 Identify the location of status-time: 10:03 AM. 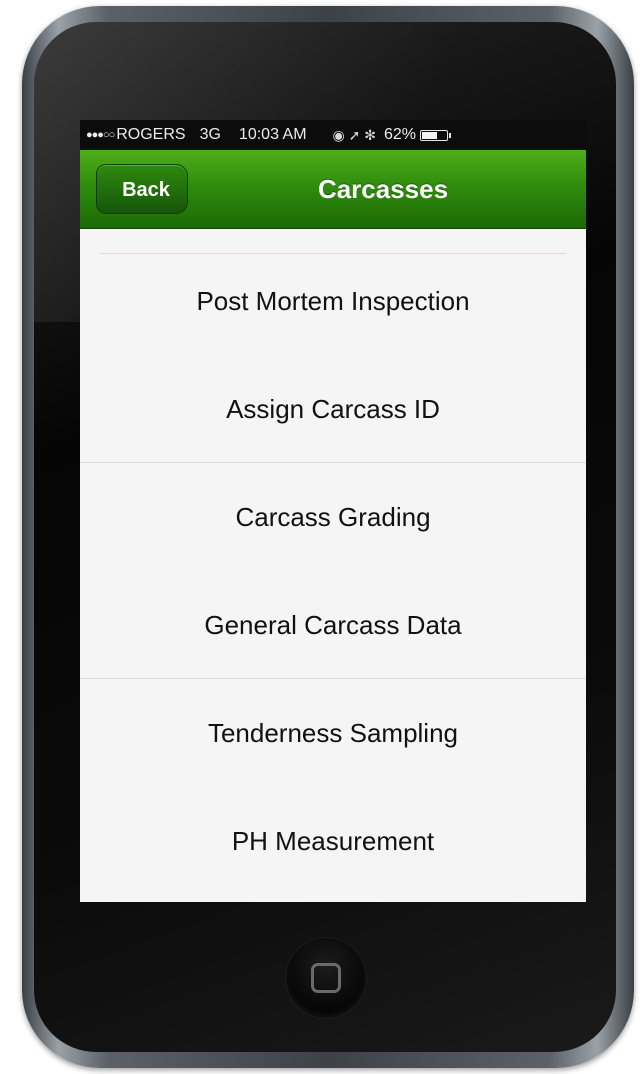
(272, 134).